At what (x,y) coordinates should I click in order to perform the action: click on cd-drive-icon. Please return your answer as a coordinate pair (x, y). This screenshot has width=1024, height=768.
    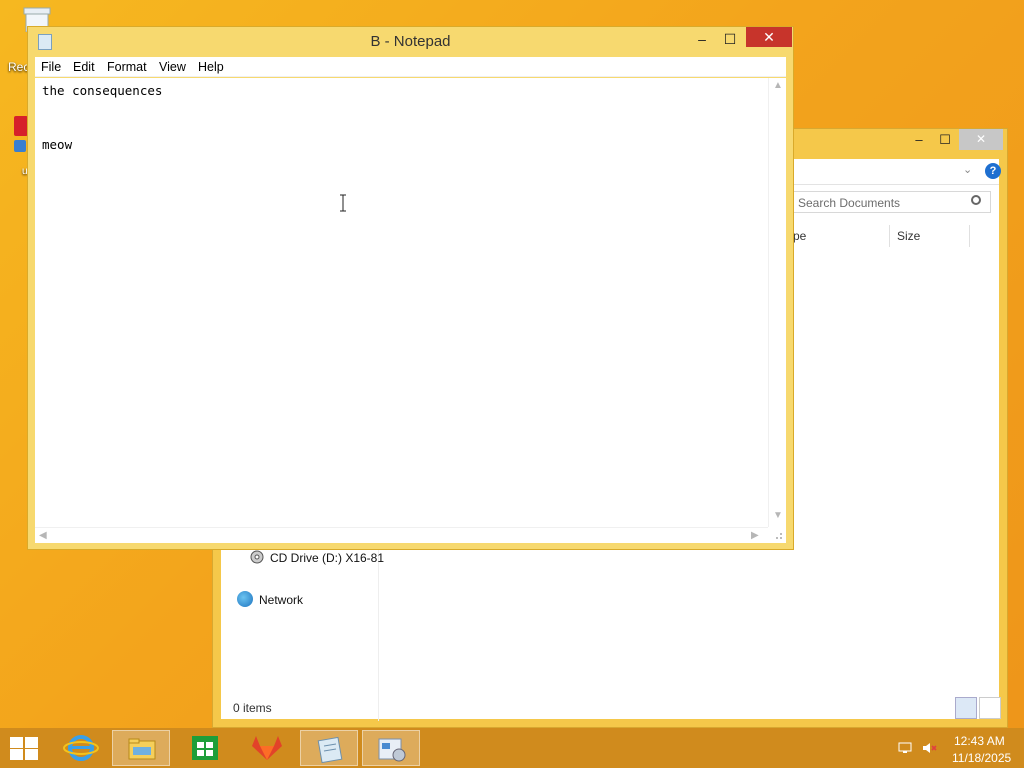
    Looking at the image, I should click on (257, 557).